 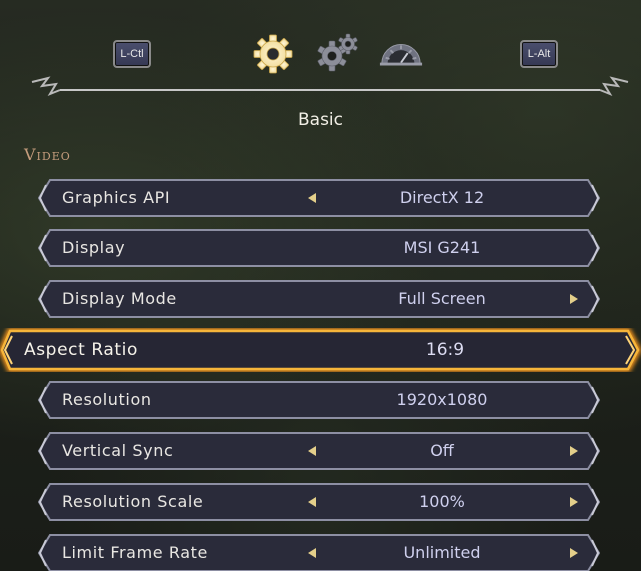 What do you see at coordinates (116, 197) in the screenshot?
I see `setting-label: Graphics API` at bounding box center [116, 197].